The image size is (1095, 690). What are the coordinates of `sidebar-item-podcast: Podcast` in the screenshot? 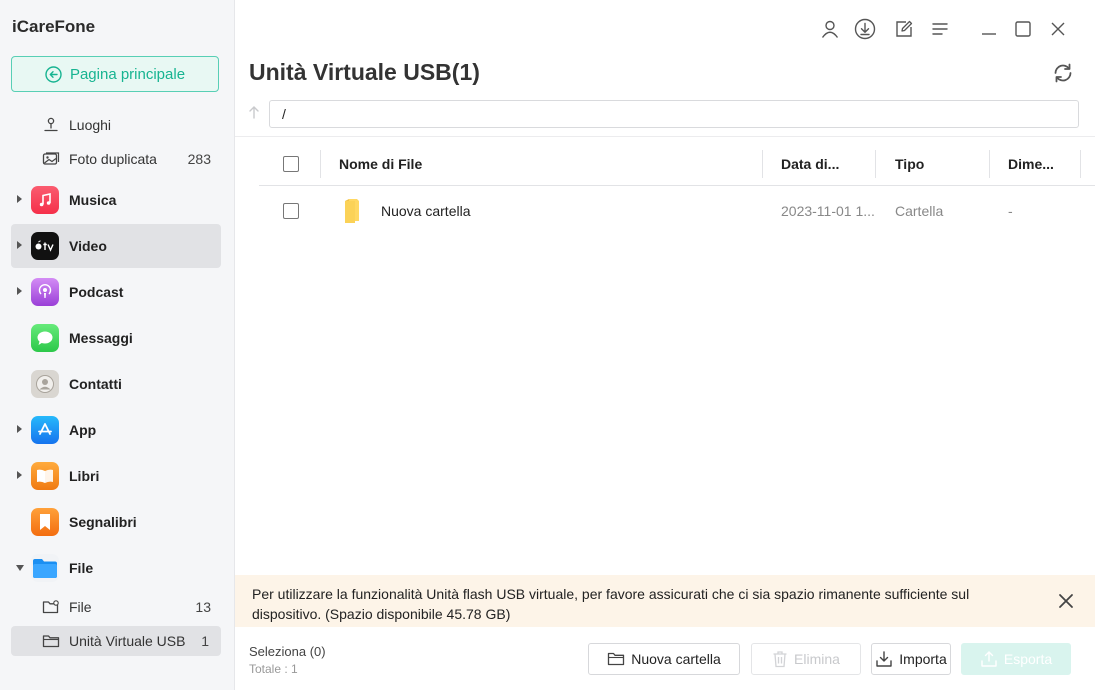 It's located at (116, 292).